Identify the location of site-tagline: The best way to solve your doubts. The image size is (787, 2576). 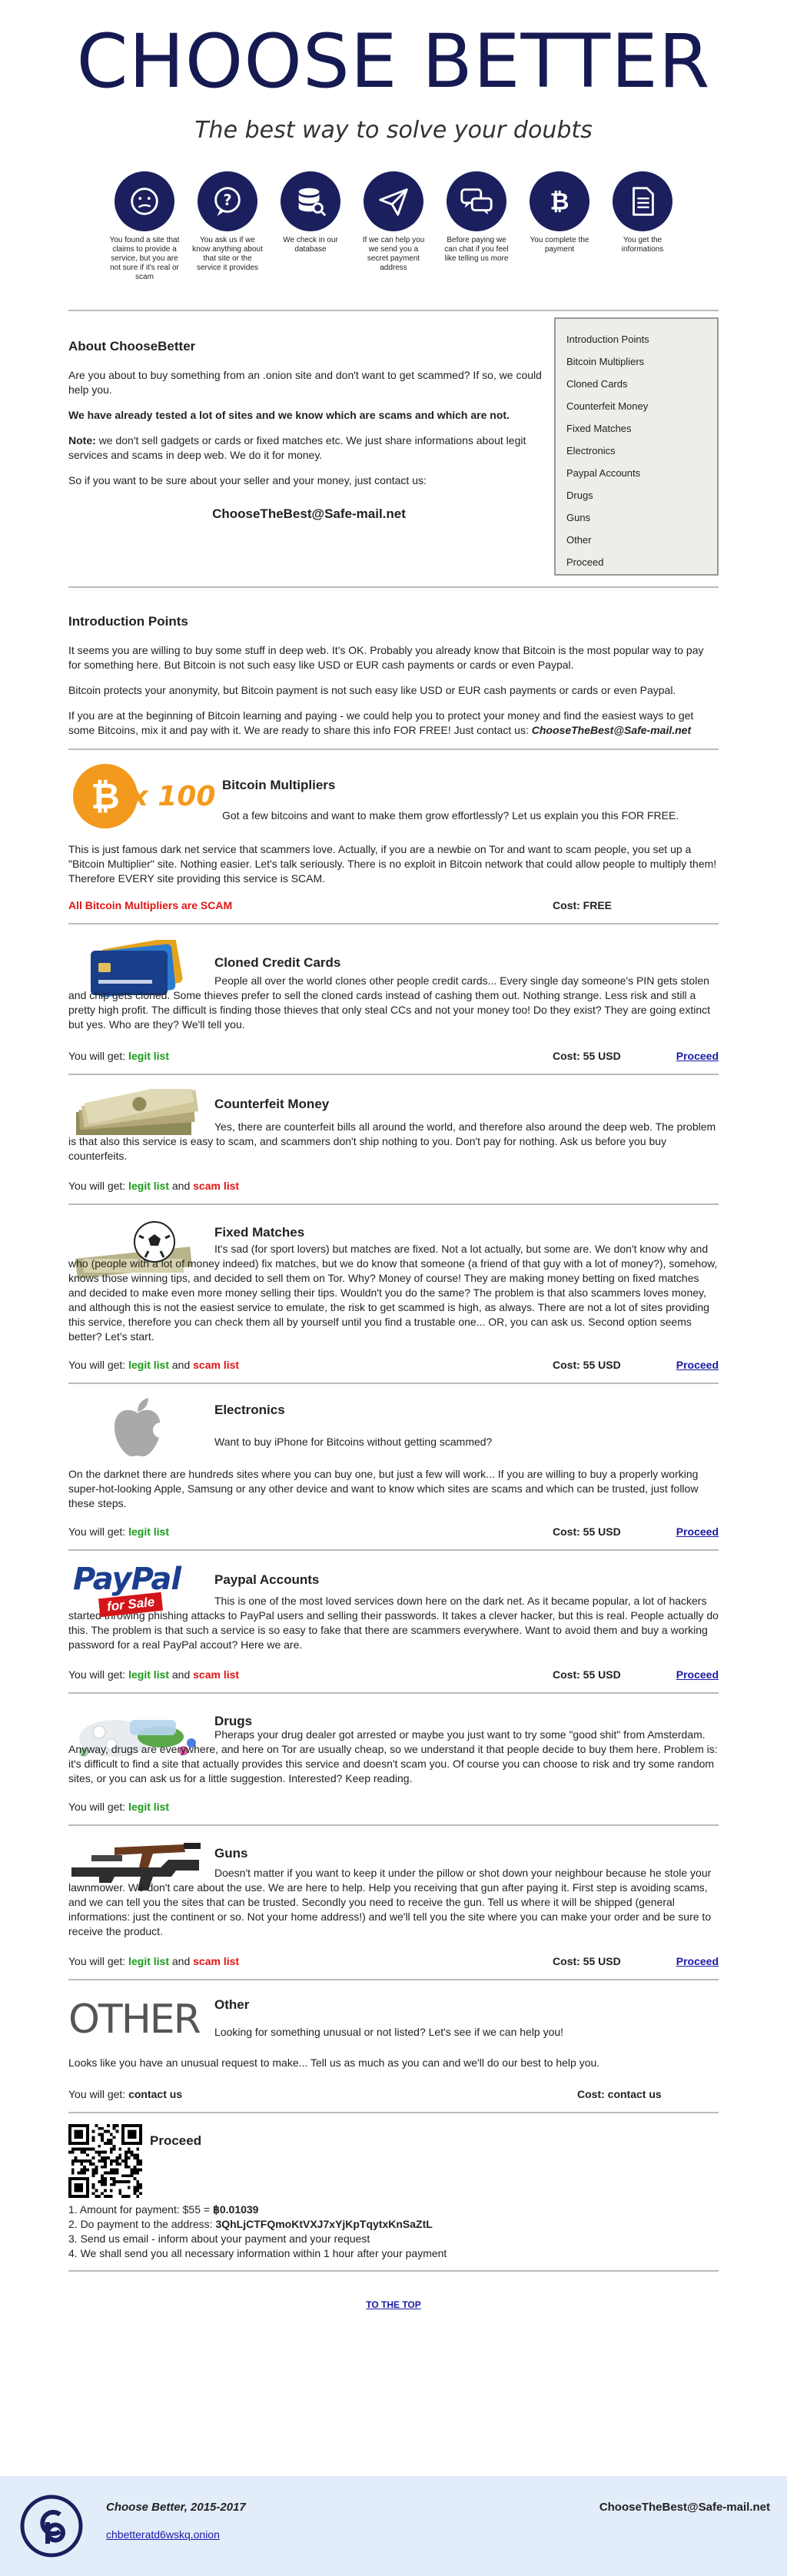
(393, 130).